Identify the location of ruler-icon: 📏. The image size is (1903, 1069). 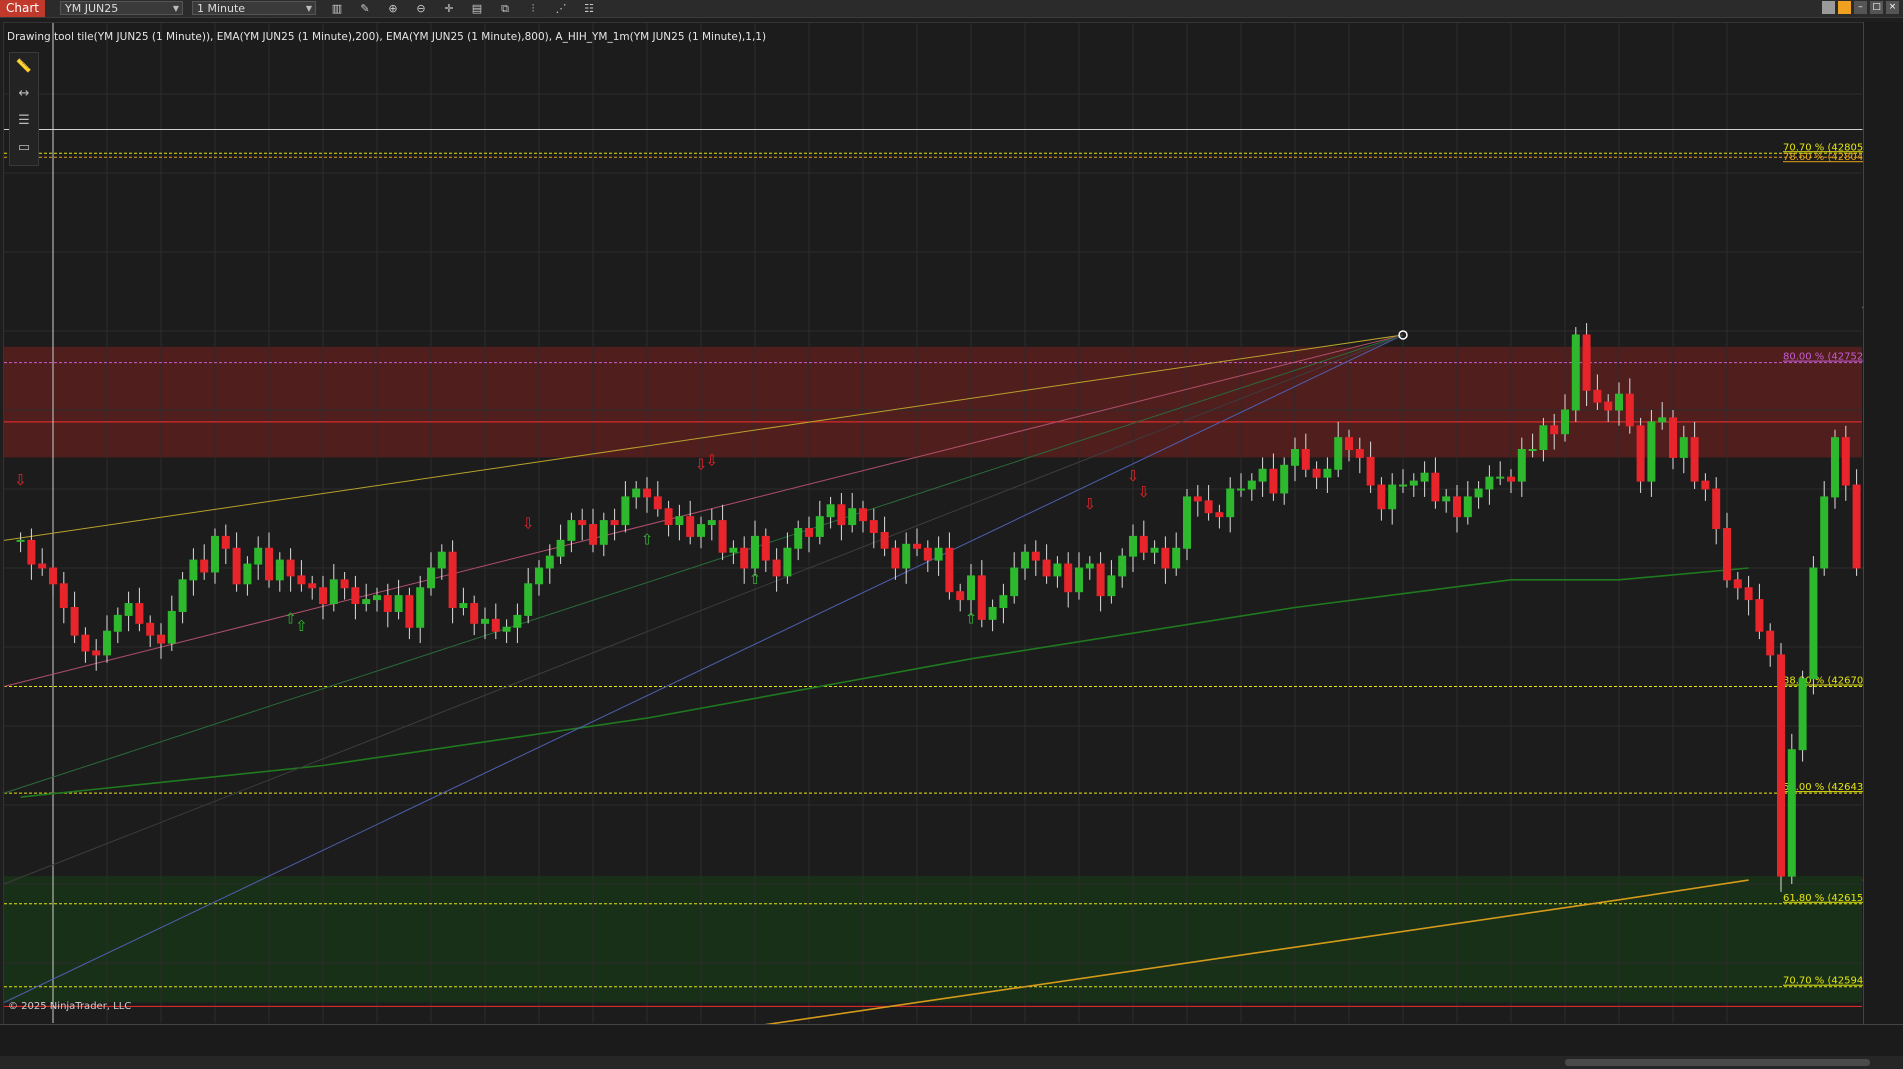
(24, 67).